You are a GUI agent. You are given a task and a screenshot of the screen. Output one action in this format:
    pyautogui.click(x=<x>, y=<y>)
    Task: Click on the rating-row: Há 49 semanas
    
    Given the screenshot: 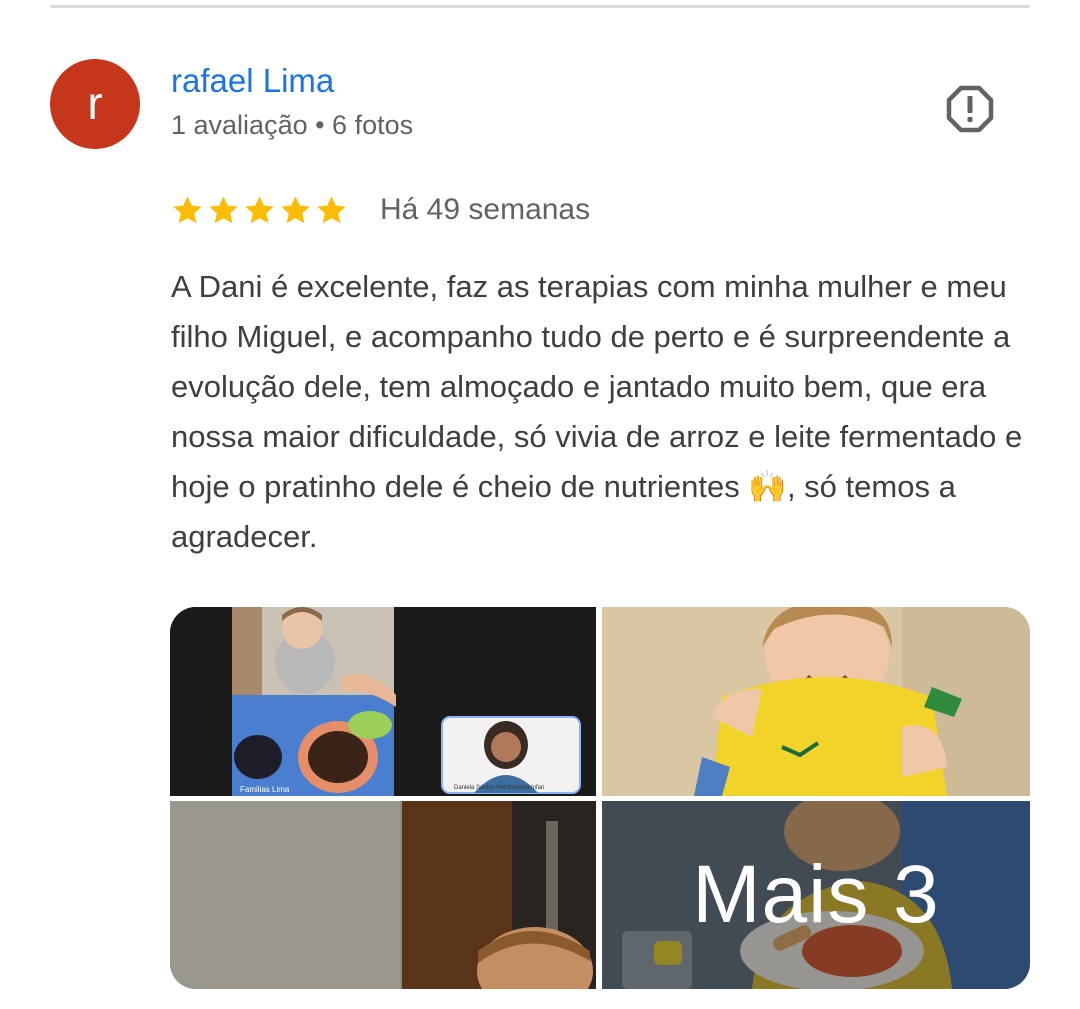 What is the action you would take?
    pyautogui.click(x=380, y=210)
    